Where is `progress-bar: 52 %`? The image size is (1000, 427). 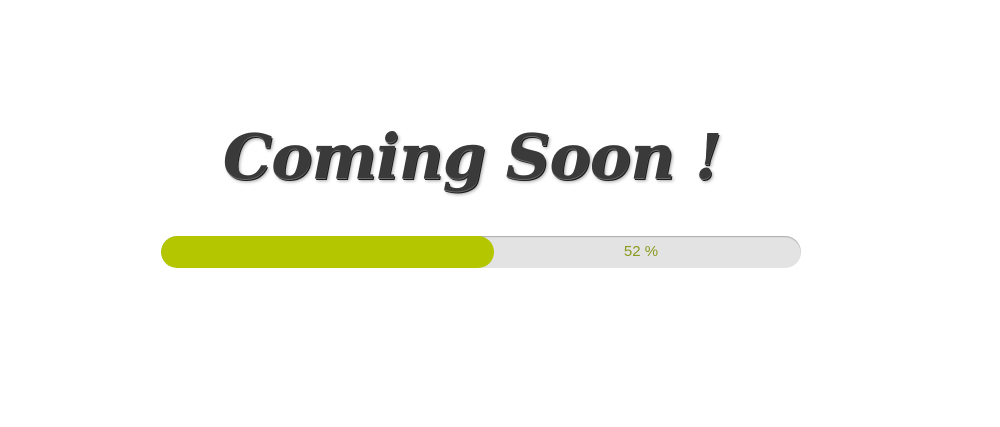 progress-bar: 52 % is located at coordinates (481, 252).